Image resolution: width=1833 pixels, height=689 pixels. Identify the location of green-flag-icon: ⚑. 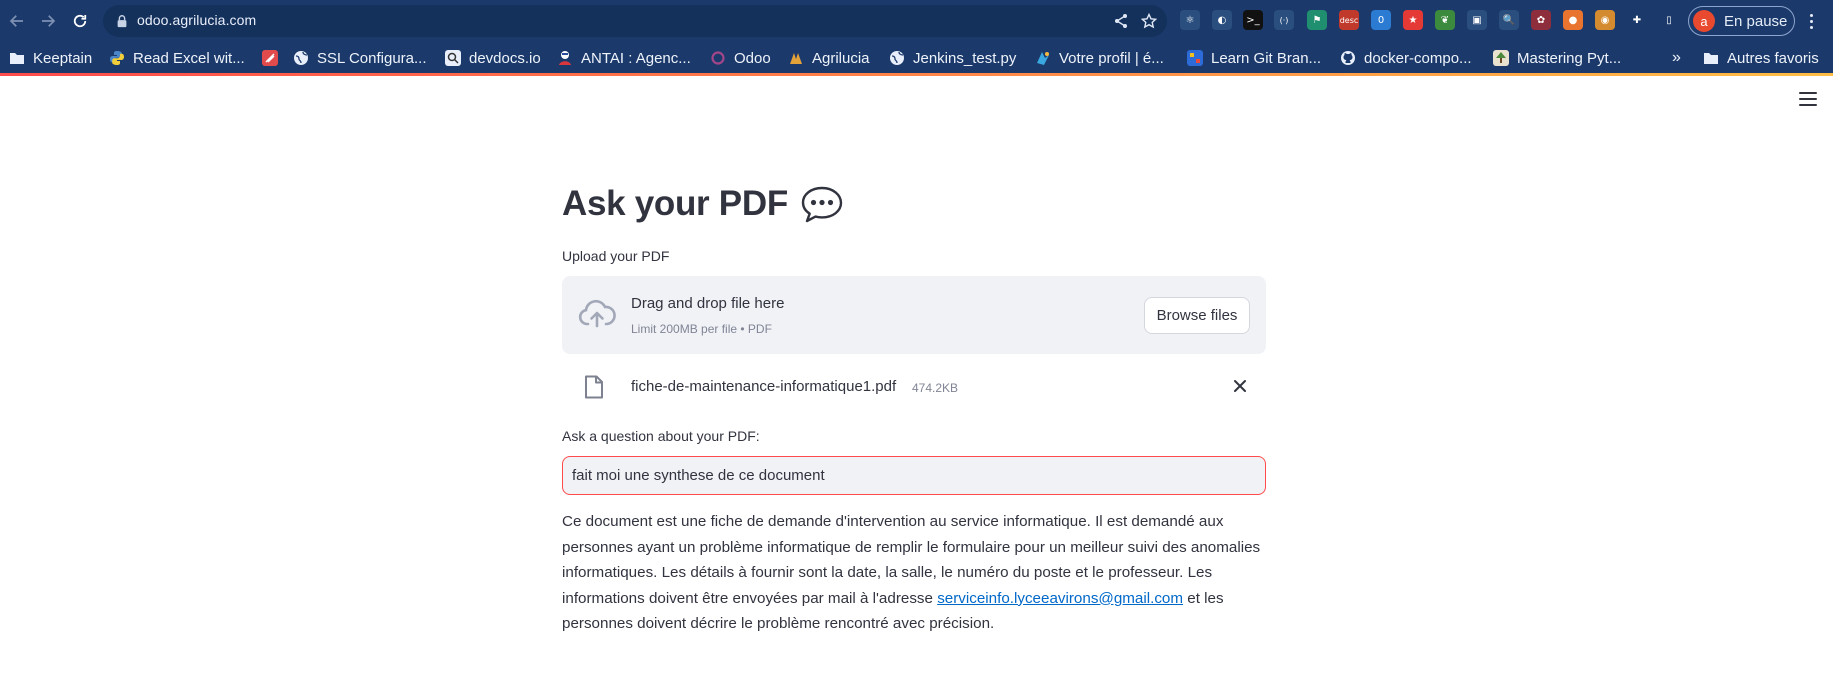
(1317, 20).